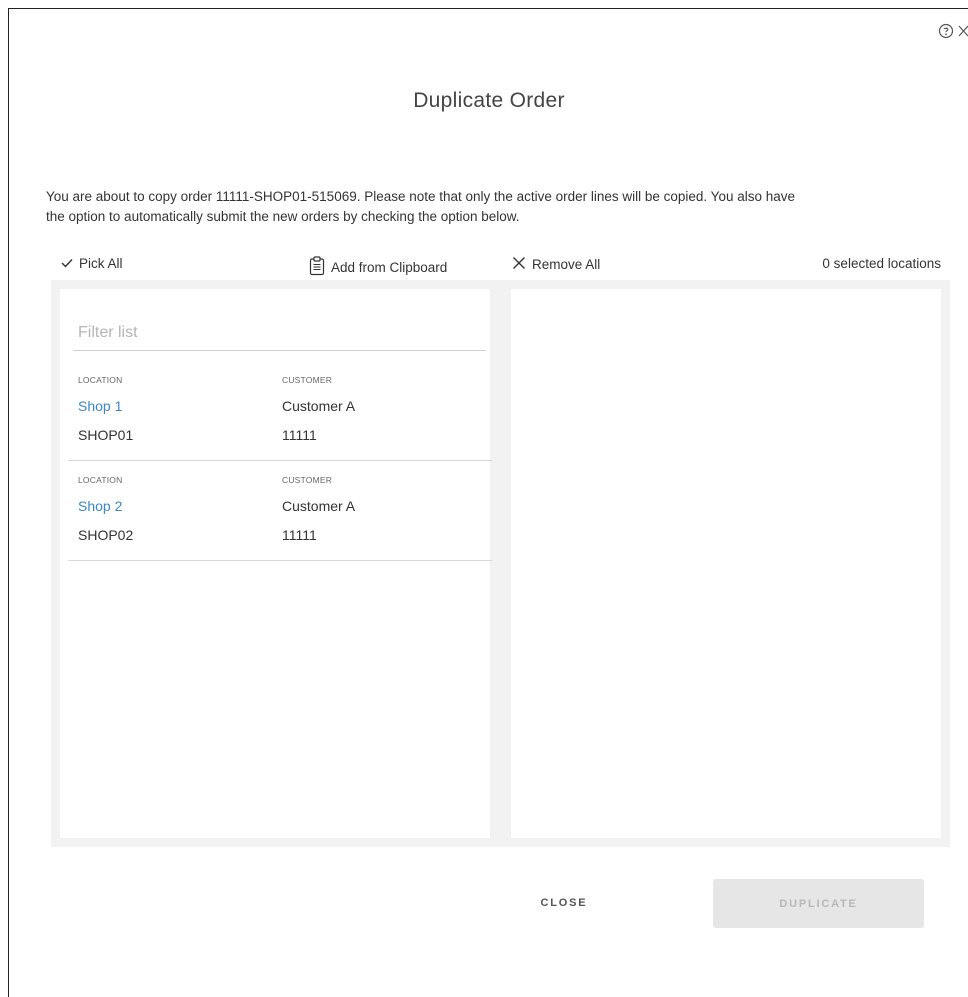 Image resolution: width=968 pixels, height=997 pixels. I want to click on check-icon, so click(67, 263).